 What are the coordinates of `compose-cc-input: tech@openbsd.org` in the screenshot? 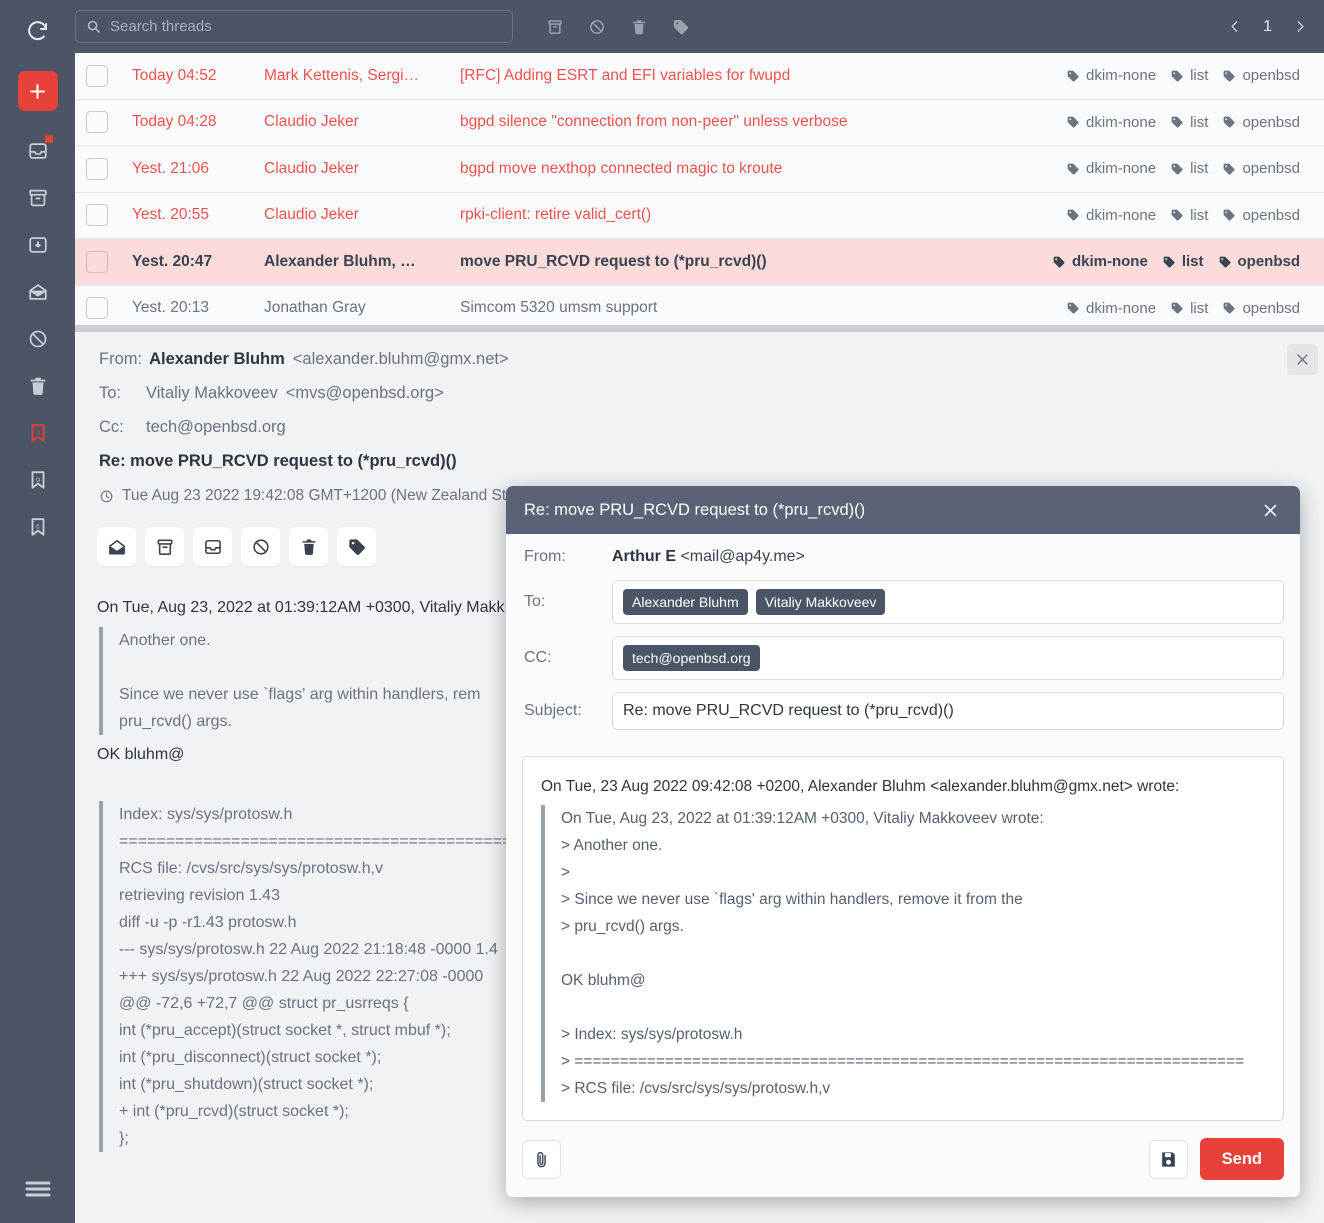 It's located at (948, 658).